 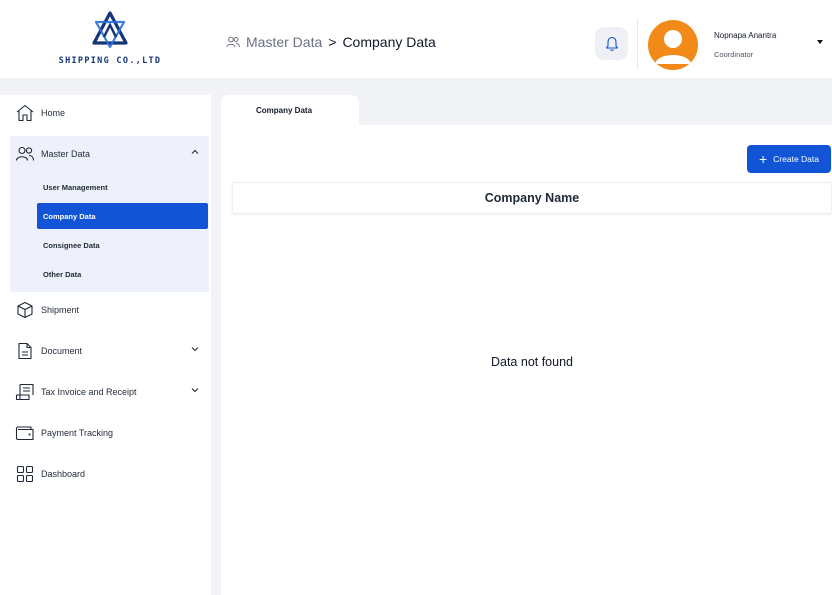 I want to click on sidebar-subitem-user-management: User Management, so click(x=122, y=187).